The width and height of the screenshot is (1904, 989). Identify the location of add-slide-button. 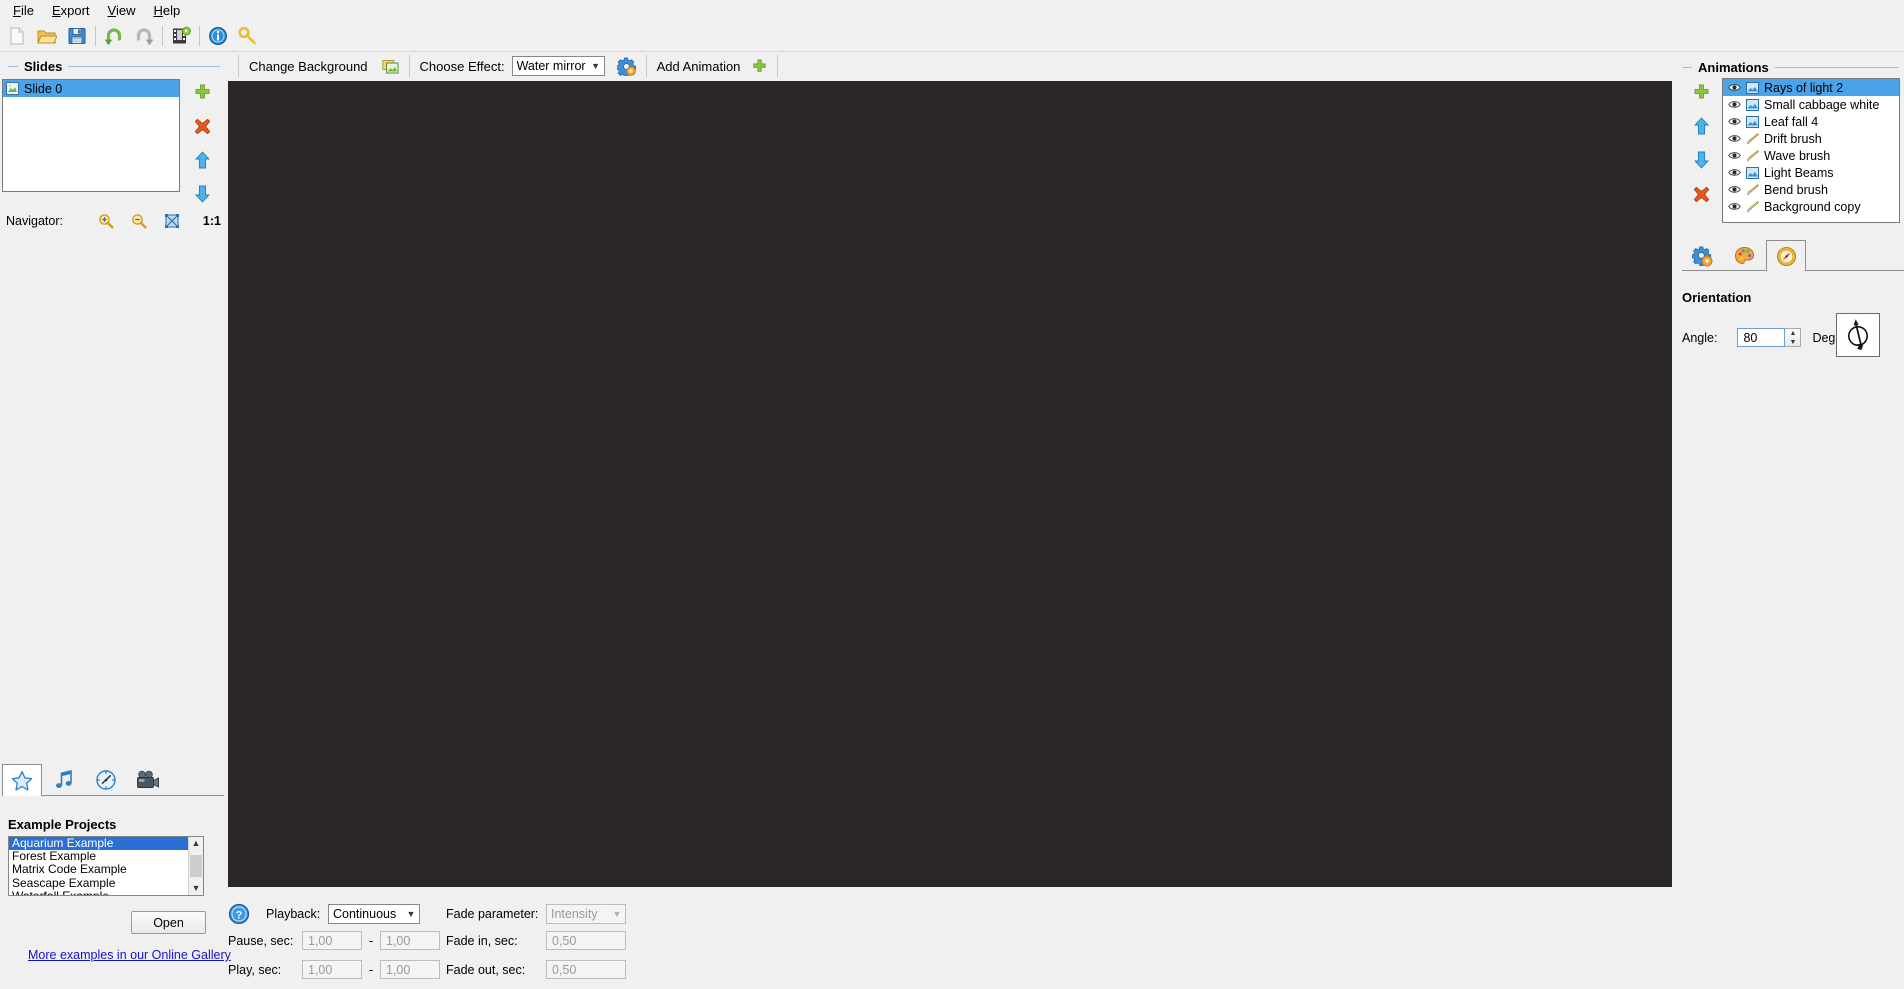
(202, 92).